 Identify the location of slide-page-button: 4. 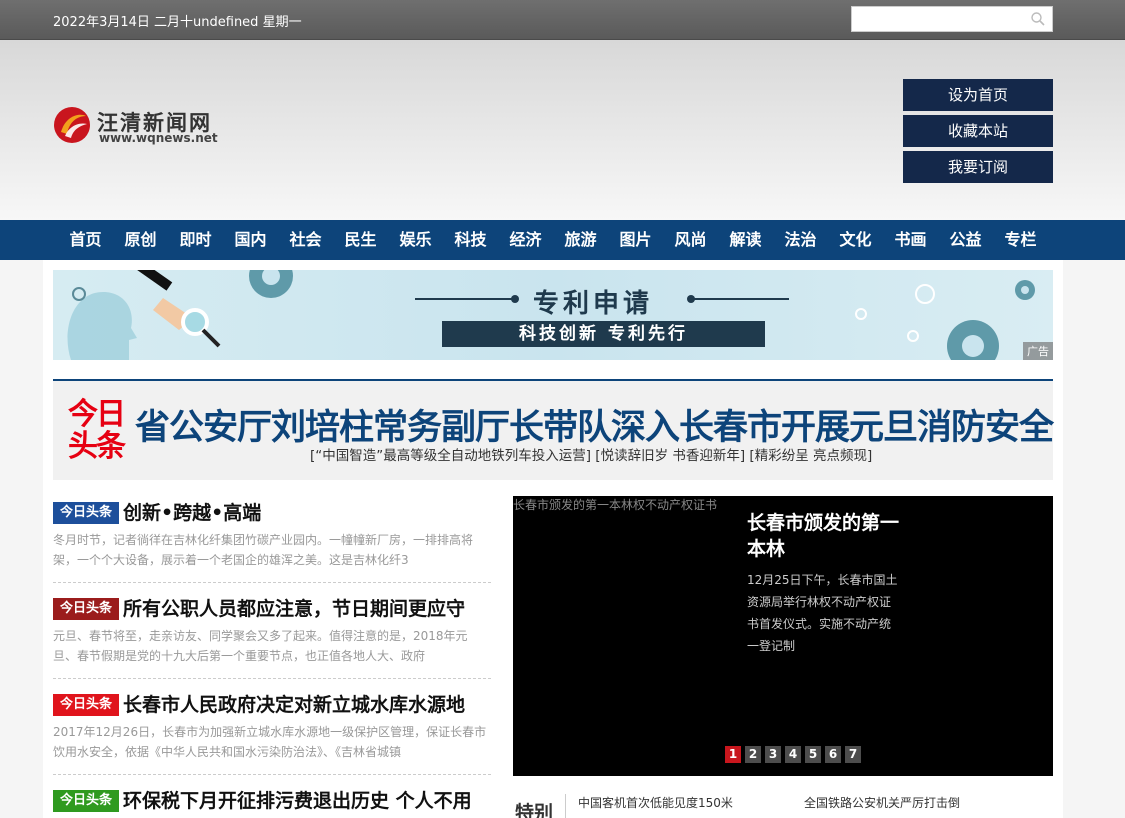
(793, 754).